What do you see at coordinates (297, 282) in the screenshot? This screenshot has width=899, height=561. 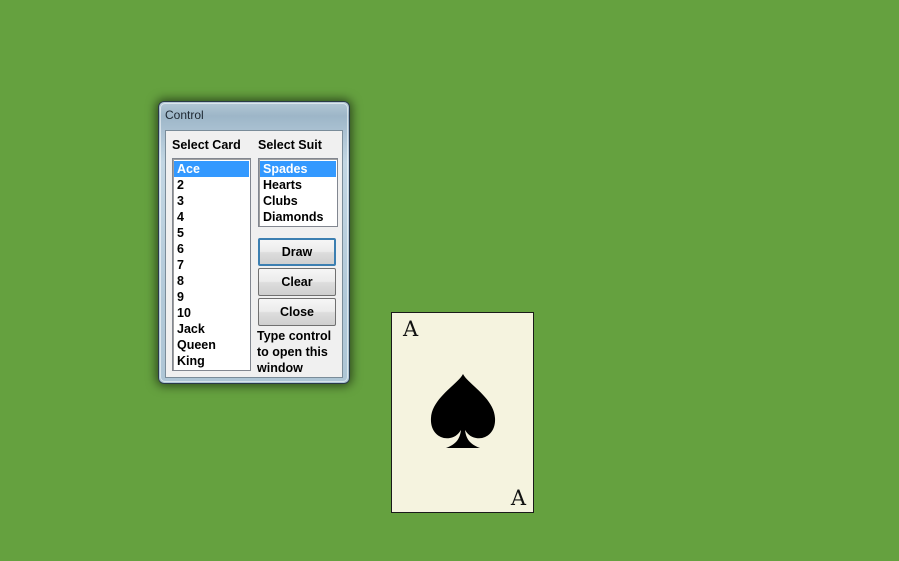 I see `clear-button: Clear` at bounding box center [297, 282].